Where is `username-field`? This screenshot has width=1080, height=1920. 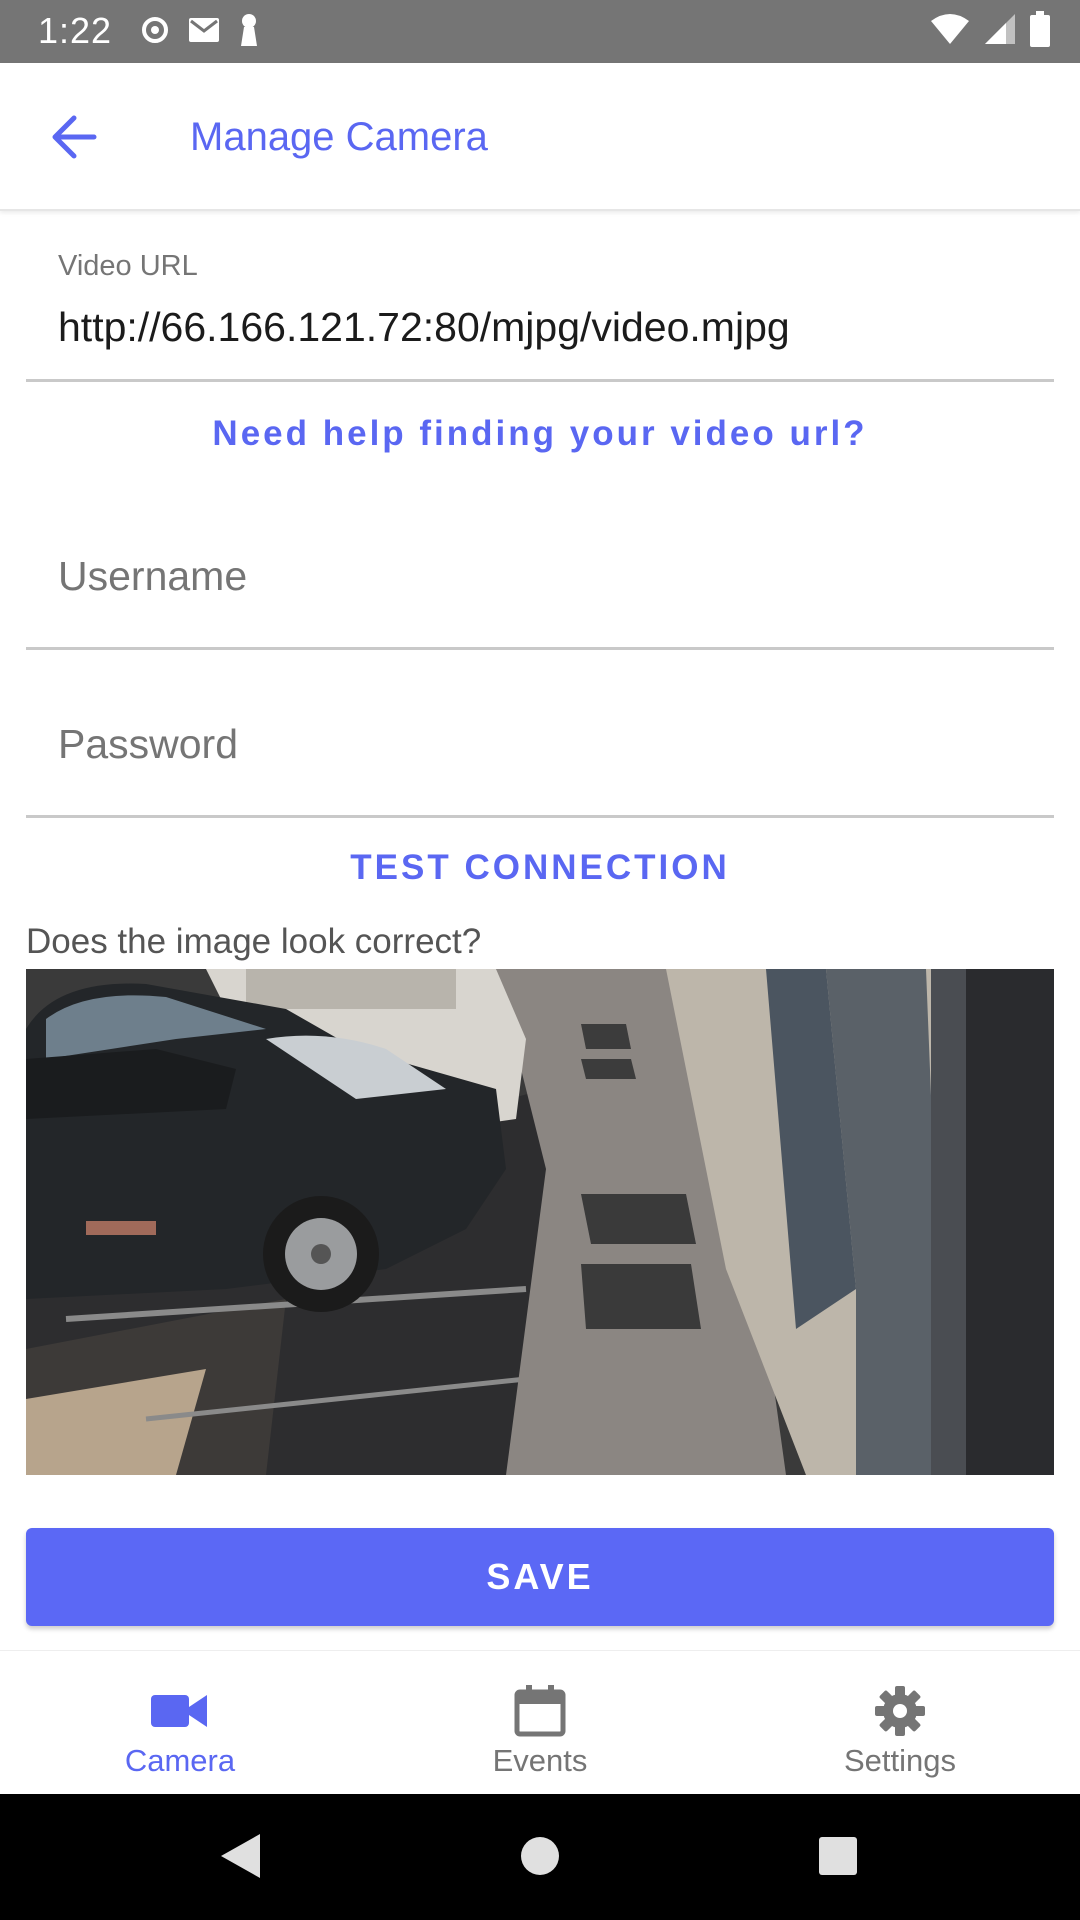 username-field is located at coordinates (540, 585).